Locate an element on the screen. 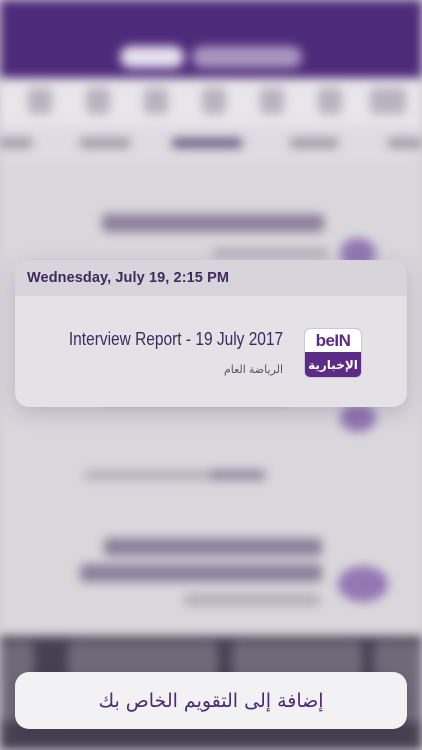 This screenshot has width=422, height=750. add-to-calendar-label: إضافة إلى التقويم الخاص بك is located at coordinates (211, 700).